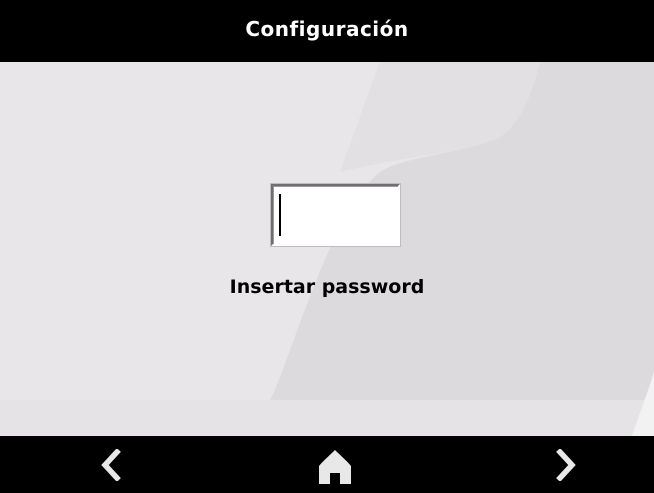  I want to click on chevron-left-icon, so click(111, 464).